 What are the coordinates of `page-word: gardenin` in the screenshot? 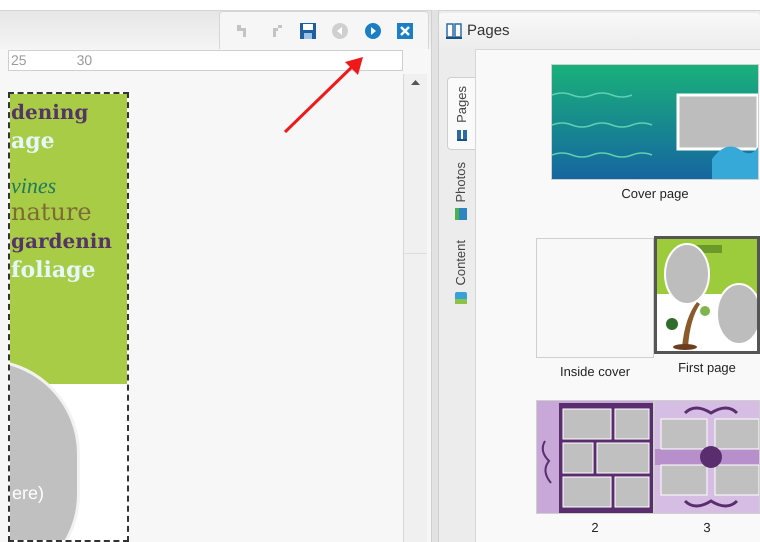 It's located at (62, 241).